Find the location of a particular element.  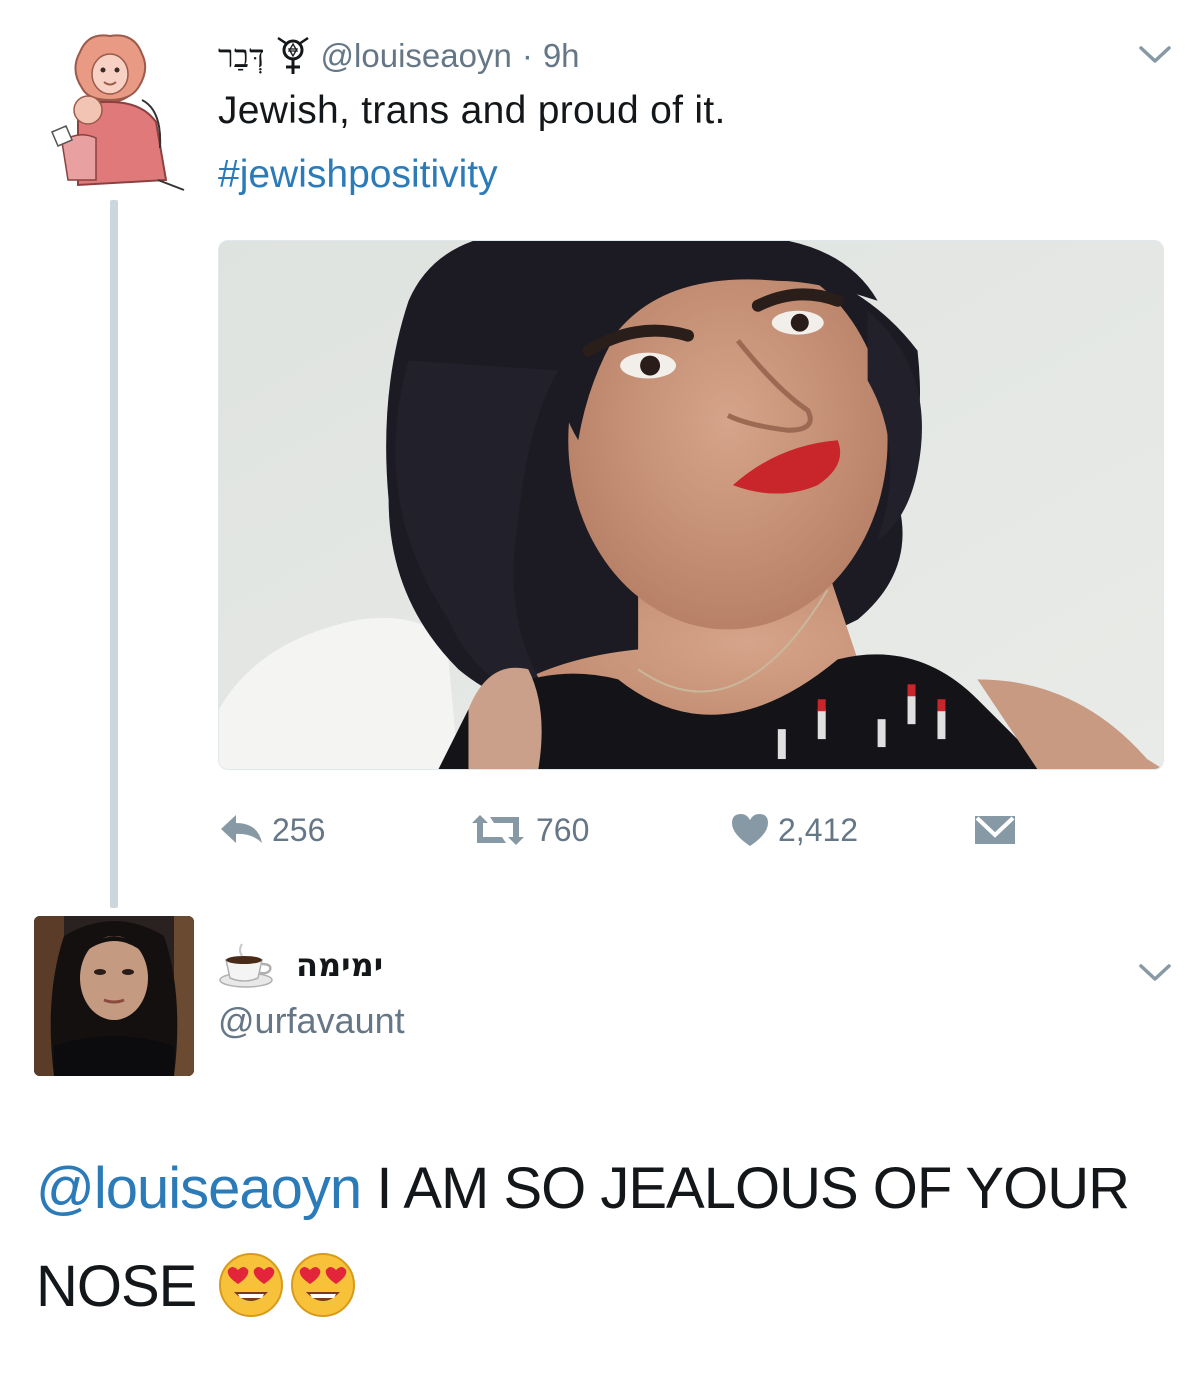

coffee-cup-icon is located at coordinates (246, 965).